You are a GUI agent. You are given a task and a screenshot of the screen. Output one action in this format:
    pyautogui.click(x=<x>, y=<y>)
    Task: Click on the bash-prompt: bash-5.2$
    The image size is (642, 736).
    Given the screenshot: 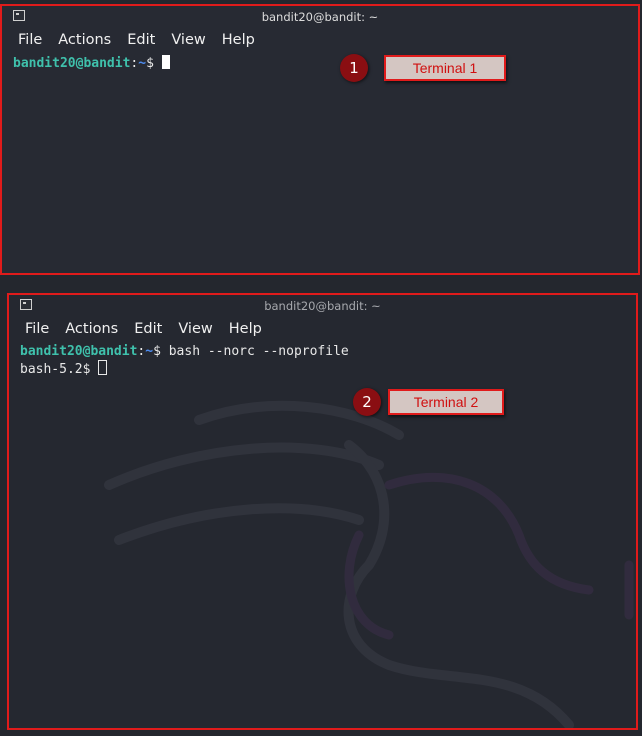 What is the action you would take?
    pyautogui.click(x=59, y=369)
    